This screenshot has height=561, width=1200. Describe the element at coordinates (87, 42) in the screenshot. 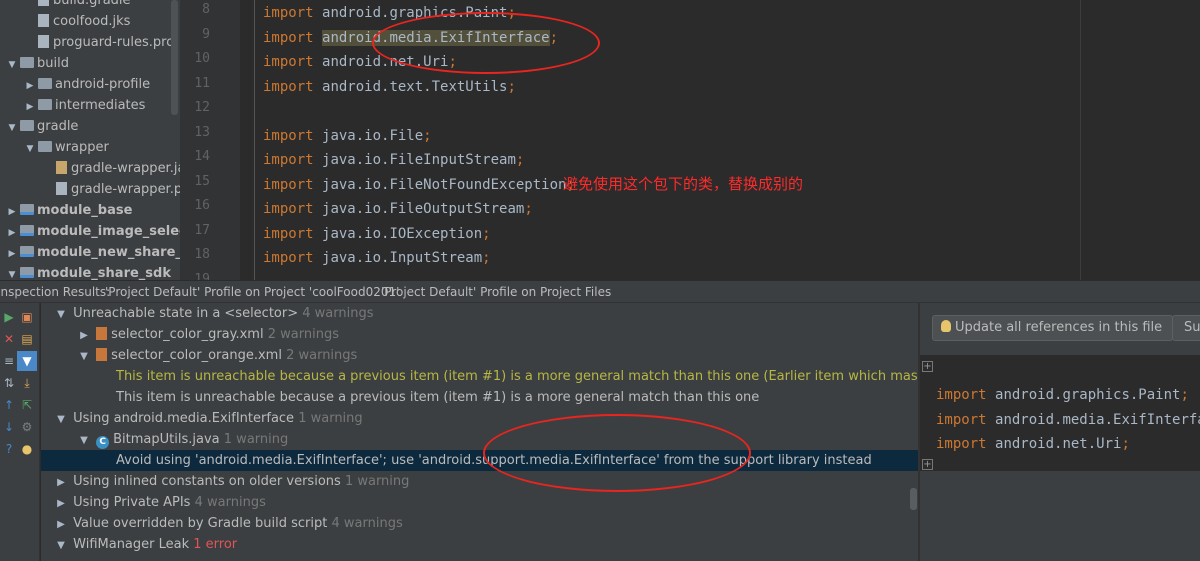

I see `tree-item: proguard-rules.pro` at that location.